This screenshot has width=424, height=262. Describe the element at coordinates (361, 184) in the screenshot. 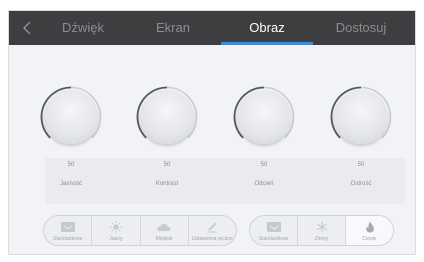

I see `sharpness-label: Ostrość` at that location.